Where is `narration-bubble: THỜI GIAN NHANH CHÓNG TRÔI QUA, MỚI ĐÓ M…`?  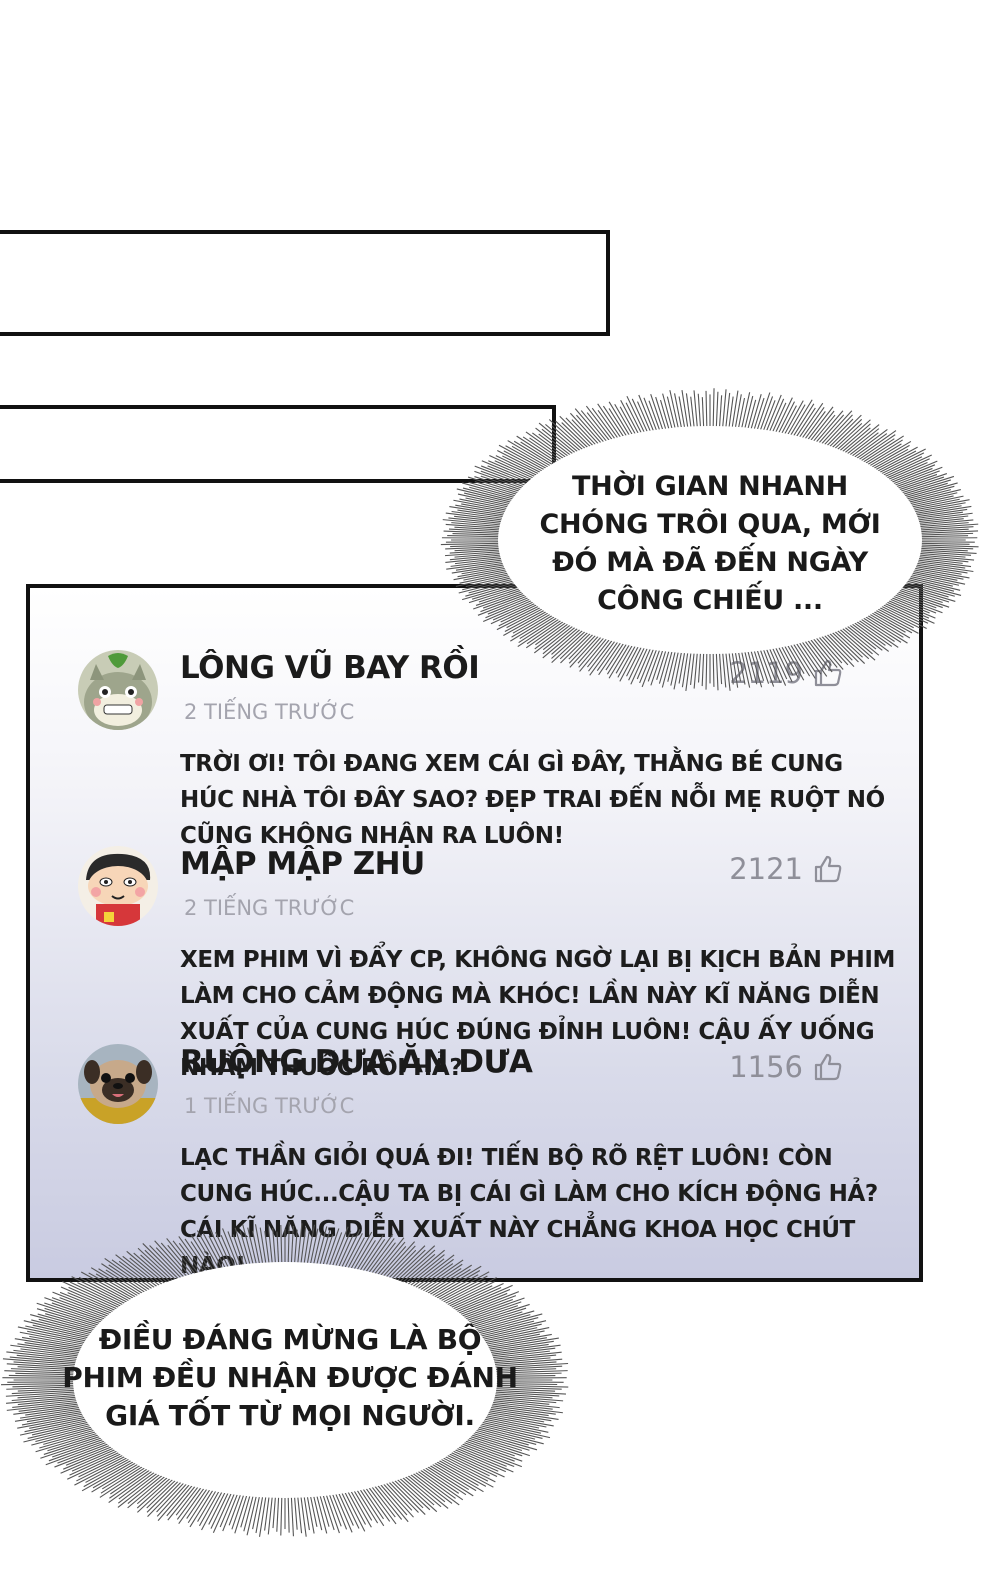
narration-bubble: THỜI GIAN NHANH CHÓNG TRÔI QUA, MỚI ĐÓ M… is located at coordinates (710, 540).